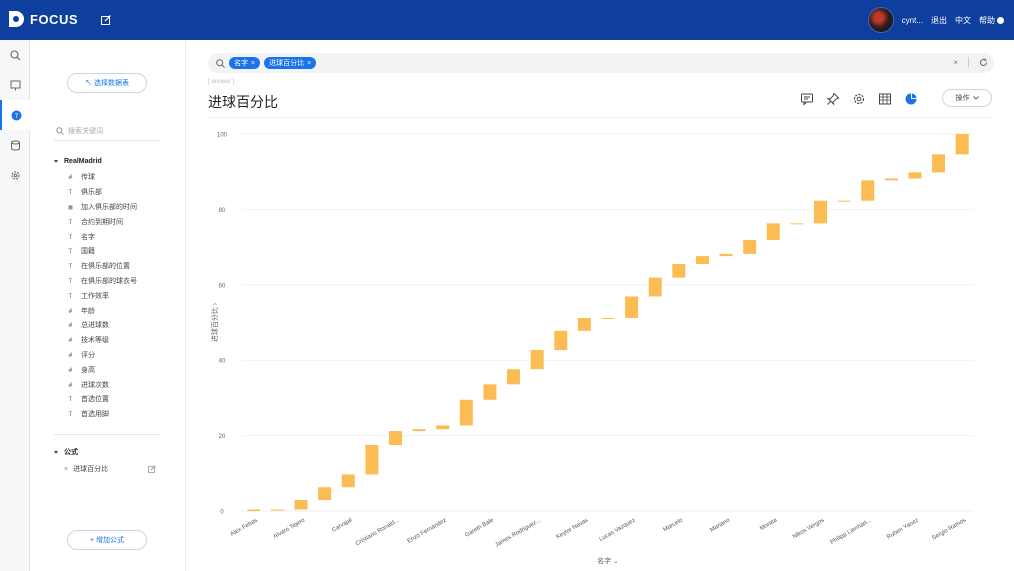  I want to click on pie-chart-icon, so click(911, 99).